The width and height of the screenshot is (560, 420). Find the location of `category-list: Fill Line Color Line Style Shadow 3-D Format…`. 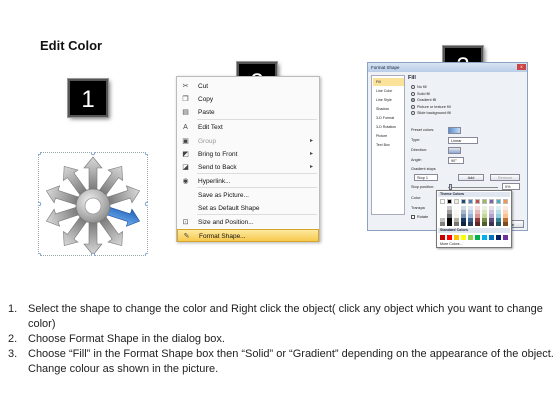

category-list: Fill Line Color Line Style Shadow 3-D Format… is located at coordinates (388, 145).